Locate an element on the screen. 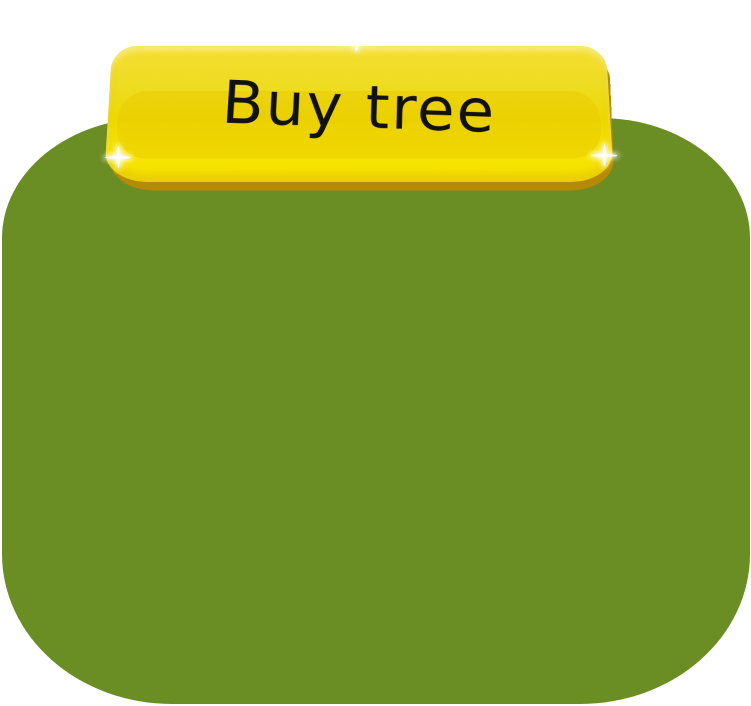  title-banner: Buy tree is located at coordinates (359, 113).